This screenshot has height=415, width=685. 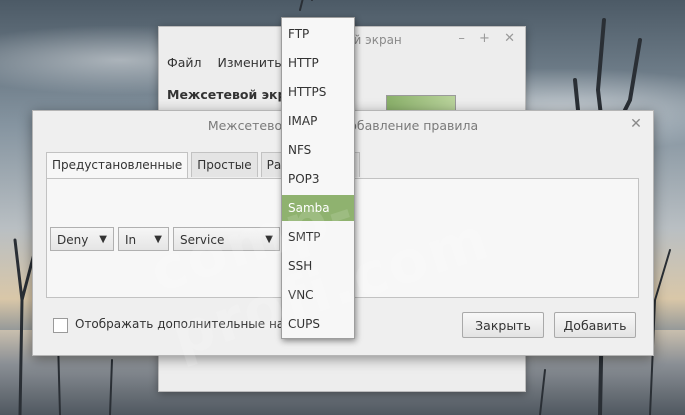 What do you see at coordinates (73, 240) in the screenshot?
I see `policy-value: Deny` at bounding box center [73, 240].